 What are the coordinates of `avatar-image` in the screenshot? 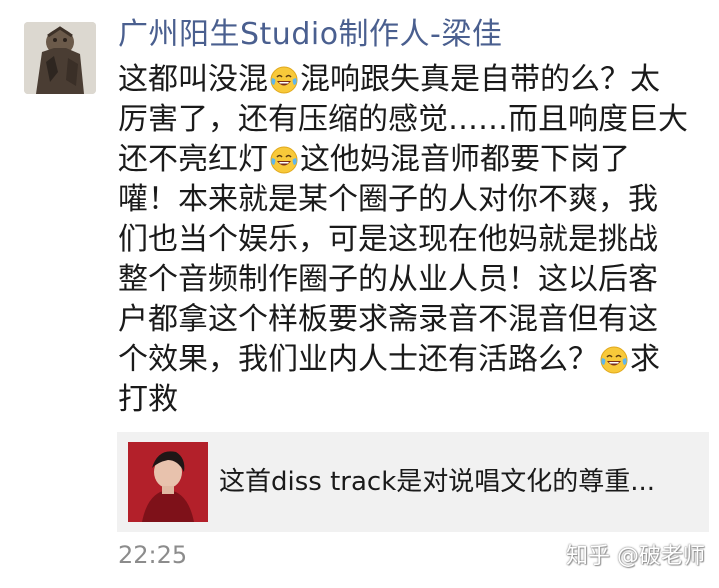 It's located at (60, 58).